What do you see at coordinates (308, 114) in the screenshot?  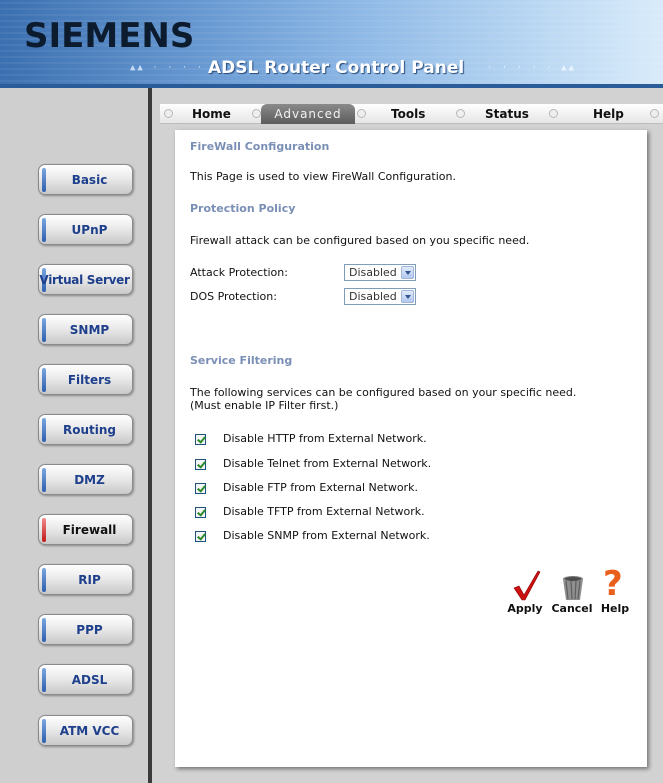 I see `tab-advanced: Advanced` at bounding box center [308, 114].